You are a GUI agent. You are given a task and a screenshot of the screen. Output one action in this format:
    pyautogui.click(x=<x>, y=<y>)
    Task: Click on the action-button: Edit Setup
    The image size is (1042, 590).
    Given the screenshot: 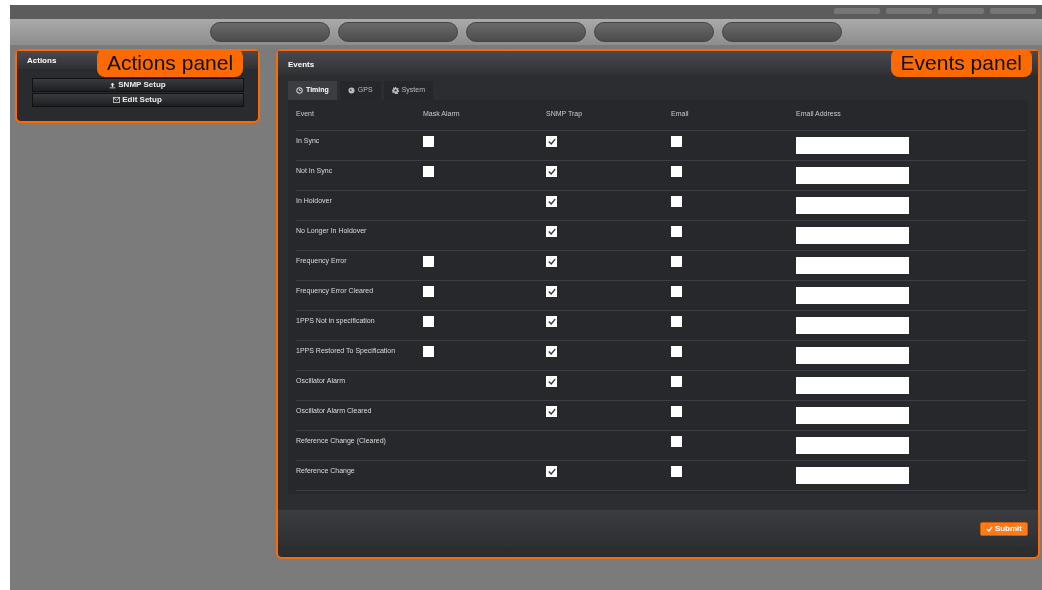 What is the action you would take?
    pyautogui.click(x=137, y=100)
    